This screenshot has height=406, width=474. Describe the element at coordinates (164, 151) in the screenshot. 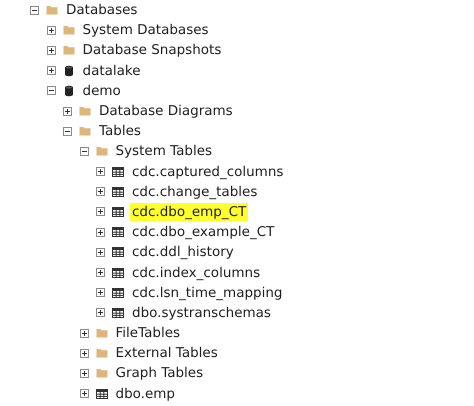

I see `tree-item: System Tables` at that location.